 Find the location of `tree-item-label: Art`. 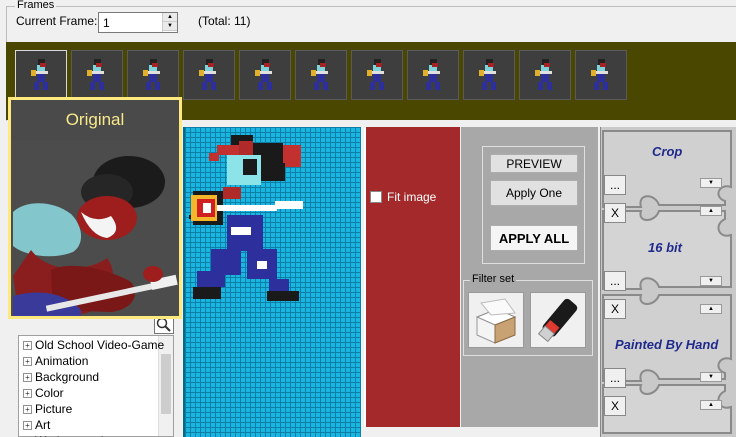

tree-item-label: Art is located at coordinates (43, 425).